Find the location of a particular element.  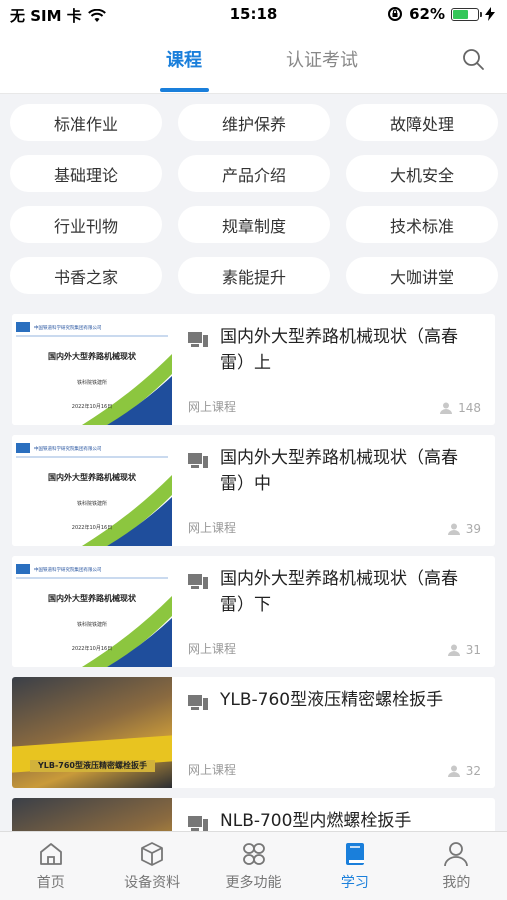

thumbnail-caption: YLB-760型液压精密螺栓扳手 is located at coordinates (92, 766).